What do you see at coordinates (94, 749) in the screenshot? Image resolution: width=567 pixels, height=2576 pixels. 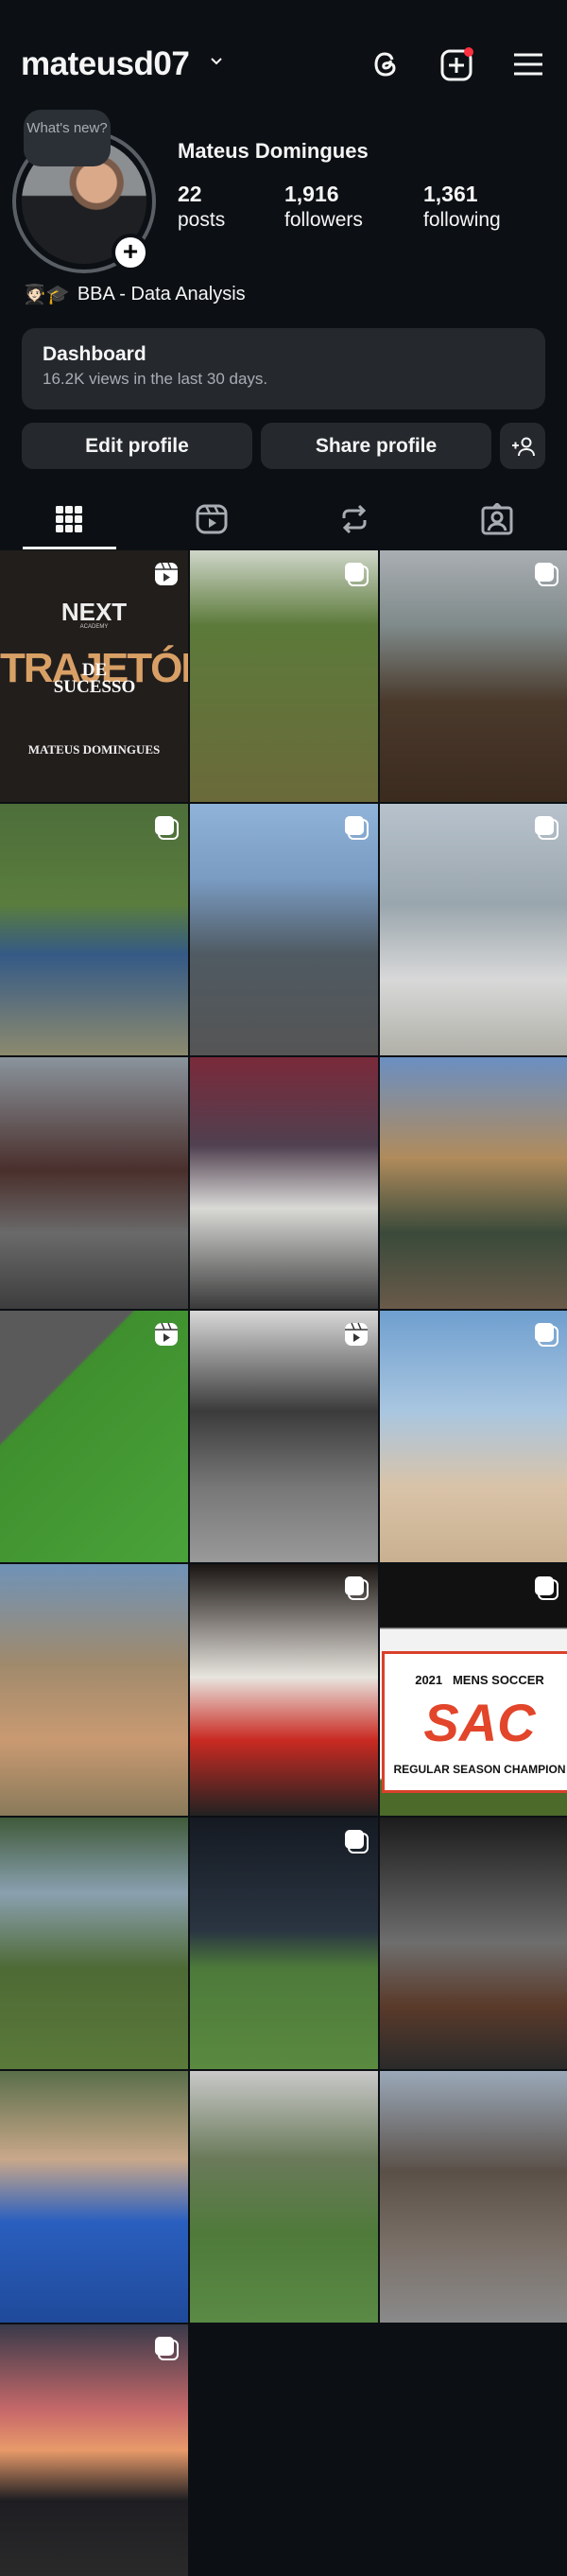 I see `post-name: MATEUS DOMINGUES` at bounding box center [94, 749].